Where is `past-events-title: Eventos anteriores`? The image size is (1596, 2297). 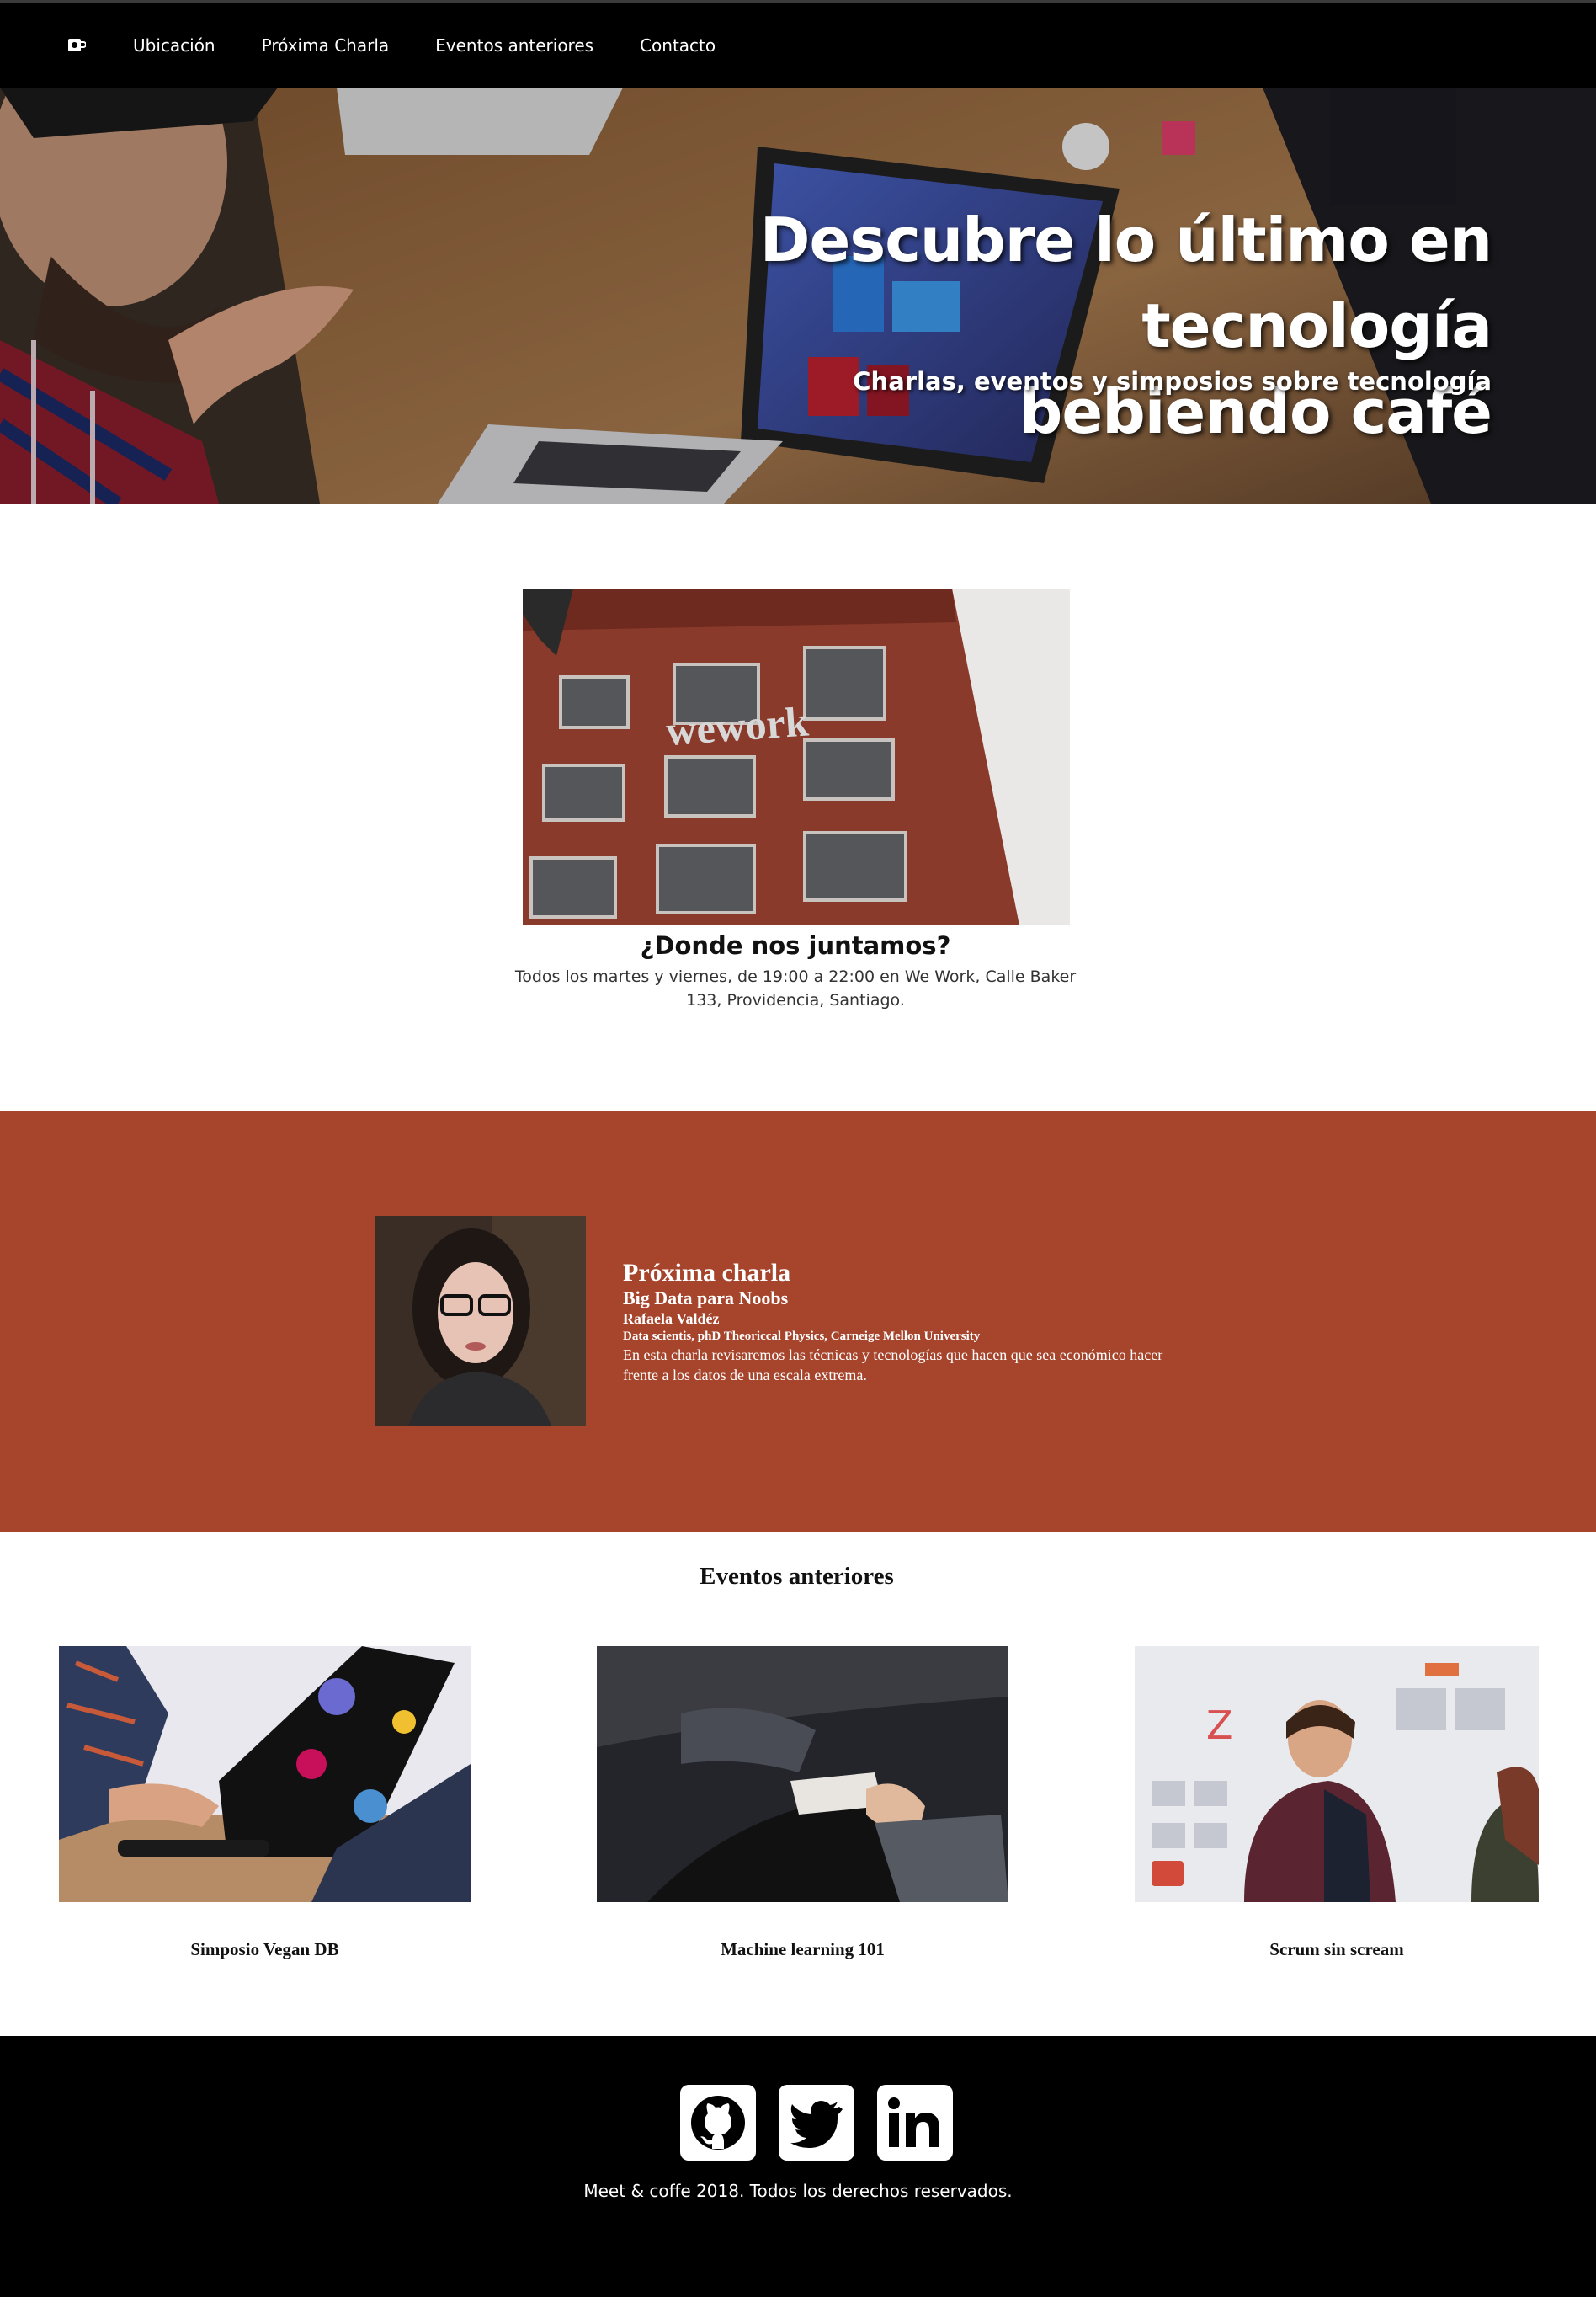
past-events-title: Eventos anteriores is located at coordinates (797, 1576).